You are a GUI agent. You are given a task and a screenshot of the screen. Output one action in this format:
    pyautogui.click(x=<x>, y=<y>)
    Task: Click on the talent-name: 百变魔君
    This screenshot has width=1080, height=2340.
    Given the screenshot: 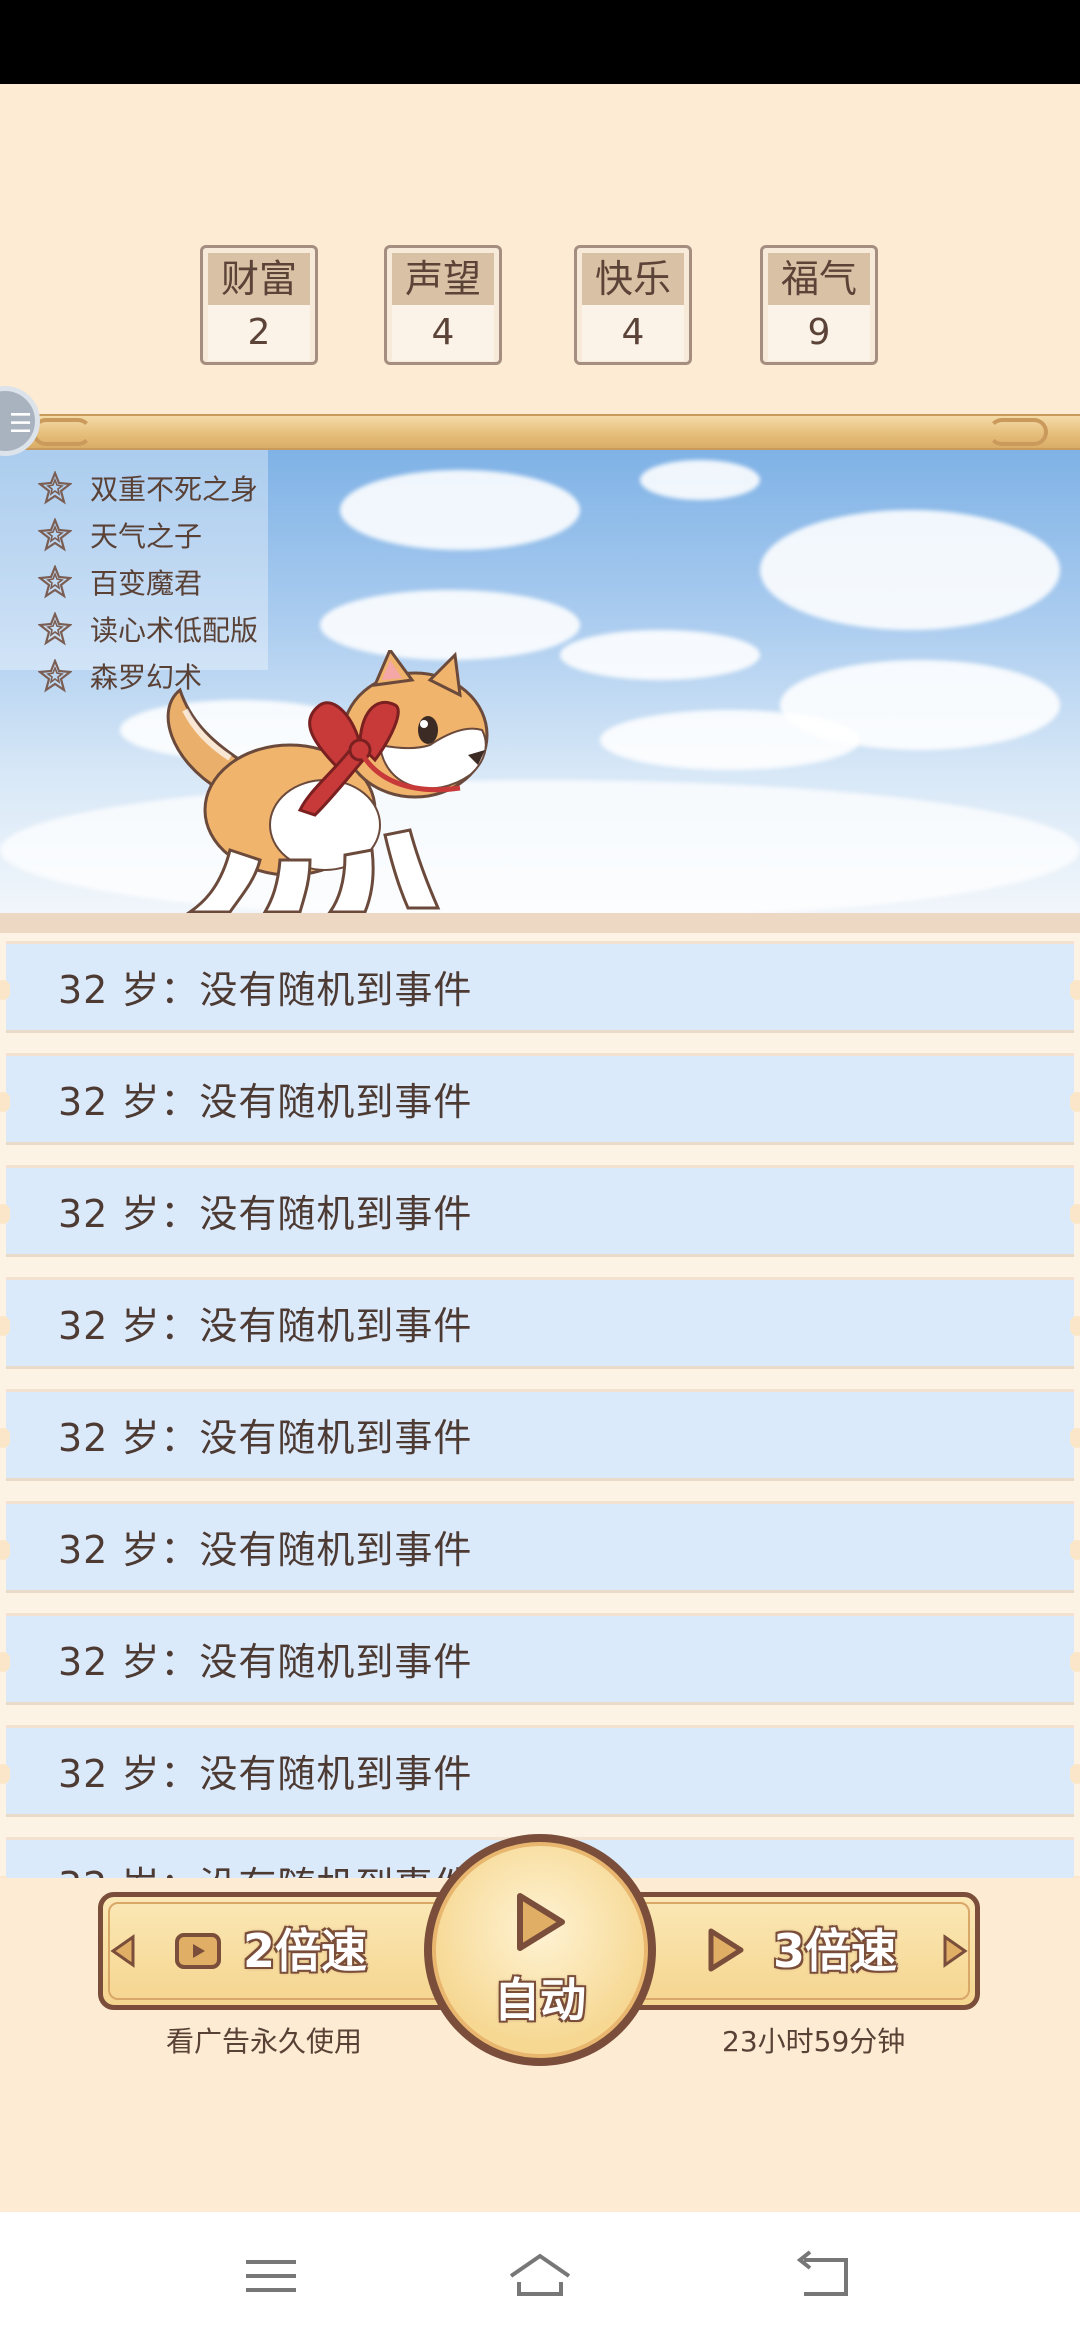 What is the action you would take?
    pyautogui.click(x=146, y=583)
    